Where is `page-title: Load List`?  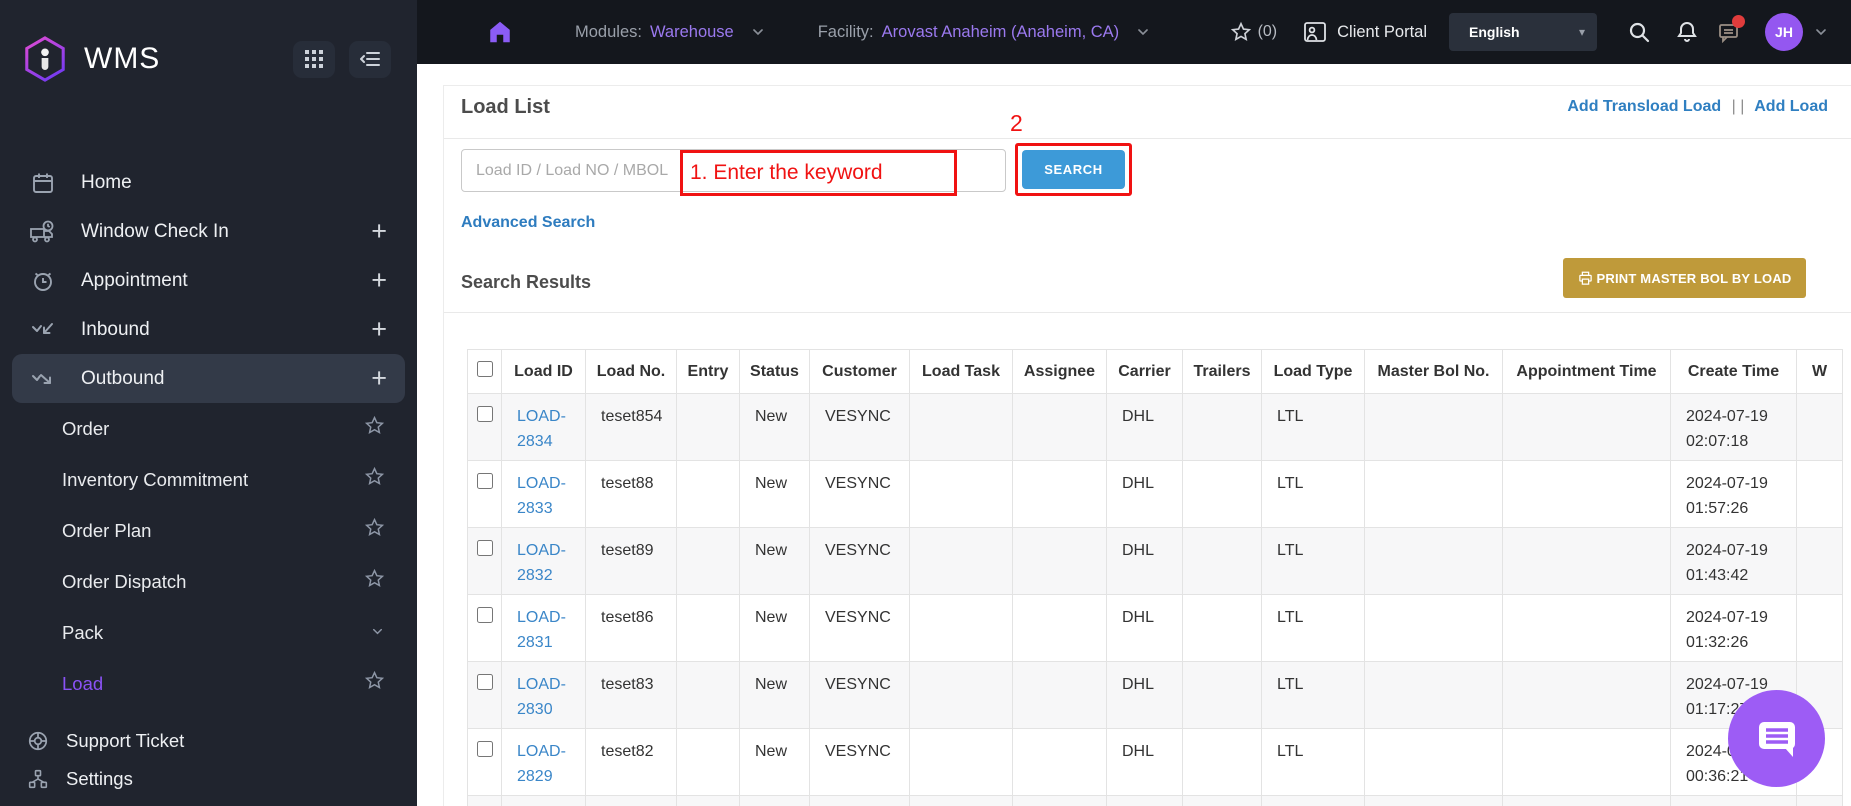
page-title: Load List is located at coordinates (505, 107).